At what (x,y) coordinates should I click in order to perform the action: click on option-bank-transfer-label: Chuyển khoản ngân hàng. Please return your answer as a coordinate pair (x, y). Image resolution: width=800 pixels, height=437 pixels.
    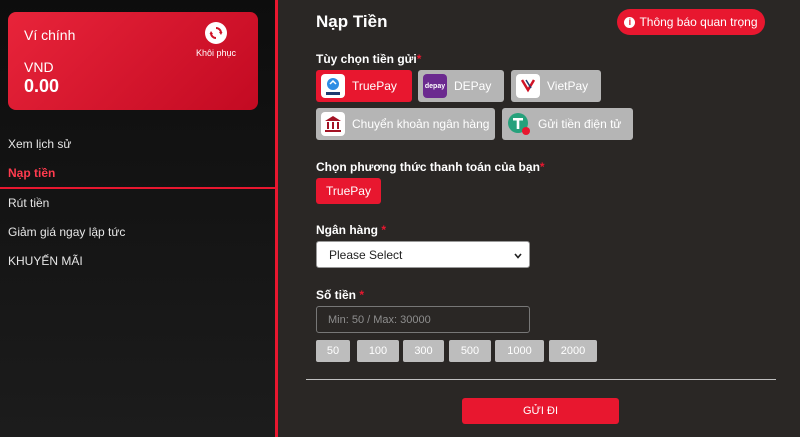
    Looking at the image, I should click on (421, 124).